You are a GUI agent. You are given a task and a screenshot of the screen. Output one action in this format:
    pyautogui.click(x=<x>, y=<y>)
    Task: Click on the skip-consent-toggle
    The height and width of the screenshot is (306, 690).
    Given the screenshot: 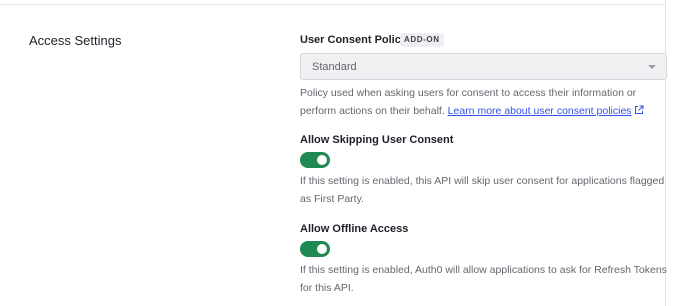 What is the action you would take?
    pyautogui.click(x=315, y=160)
    